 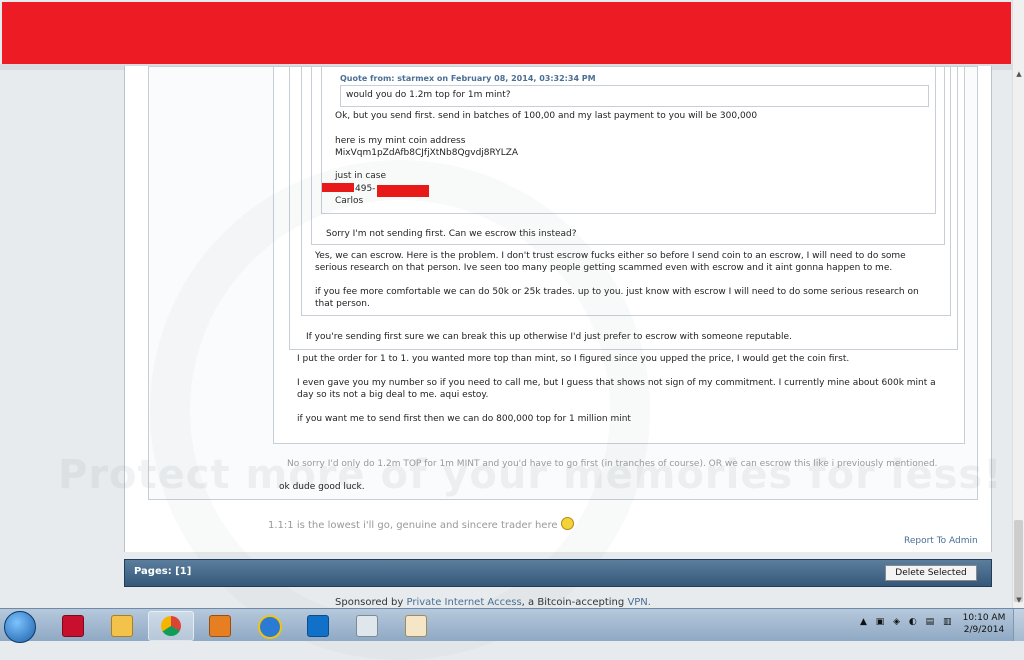 I want to click on taskbar-file-explorer, so click(x=121, y=625).